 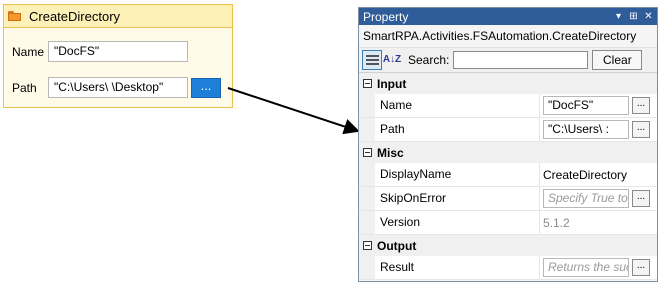 I want to click on pin-icon: ⊞, so click(x=633, y=16).